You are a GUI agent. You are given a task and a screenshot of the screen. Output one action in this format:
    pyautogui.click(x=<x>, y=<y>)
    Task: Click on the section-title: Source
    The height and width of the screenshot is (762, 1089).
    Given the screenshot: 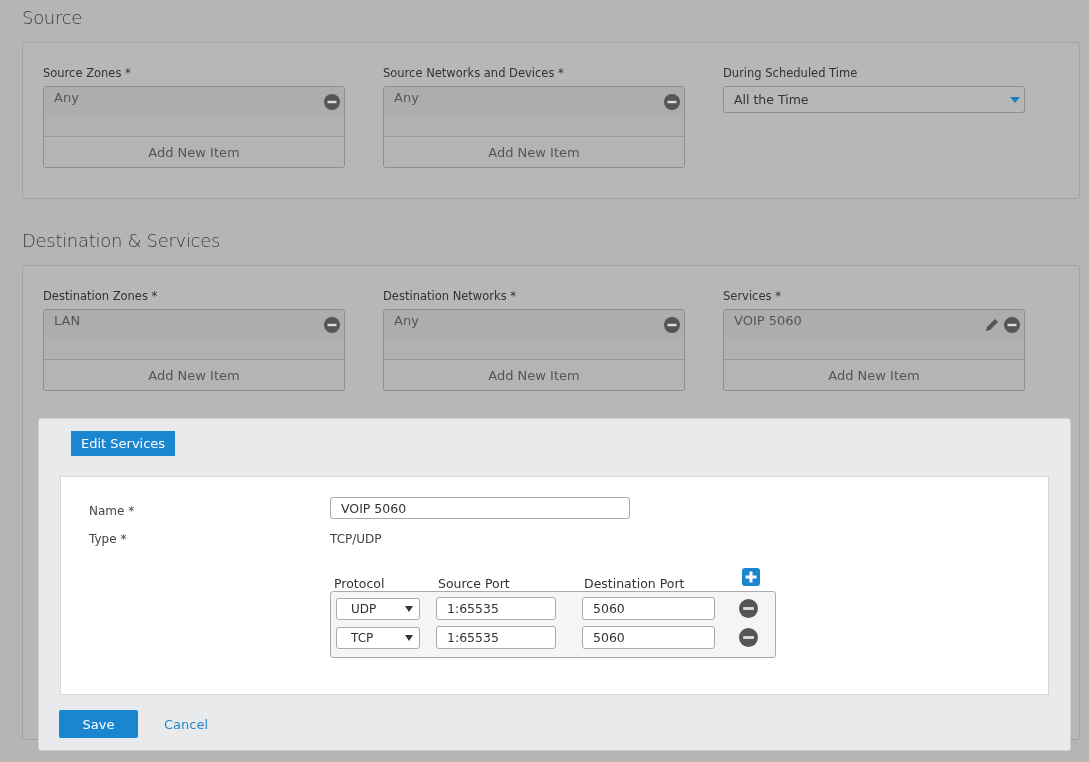 What is the action you would take?
    pyautogui.click(x=53, y=18)
    